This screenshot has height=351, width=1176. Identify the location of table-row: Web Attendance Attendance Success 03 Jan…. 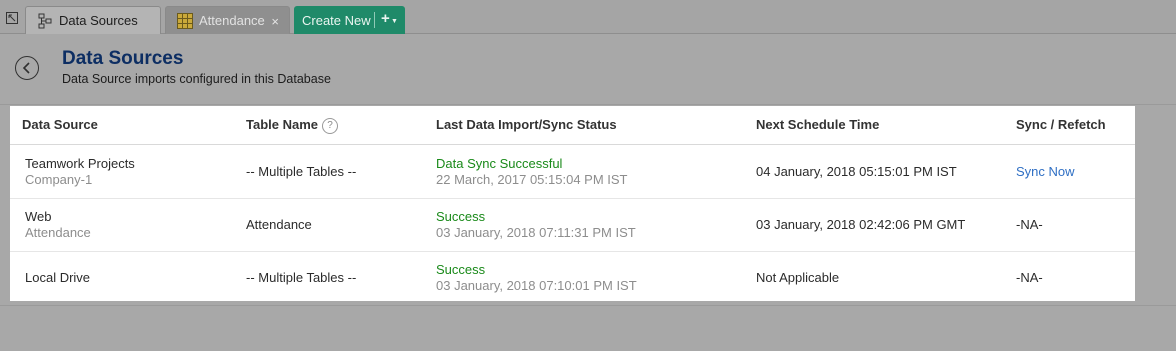
(572, 225).